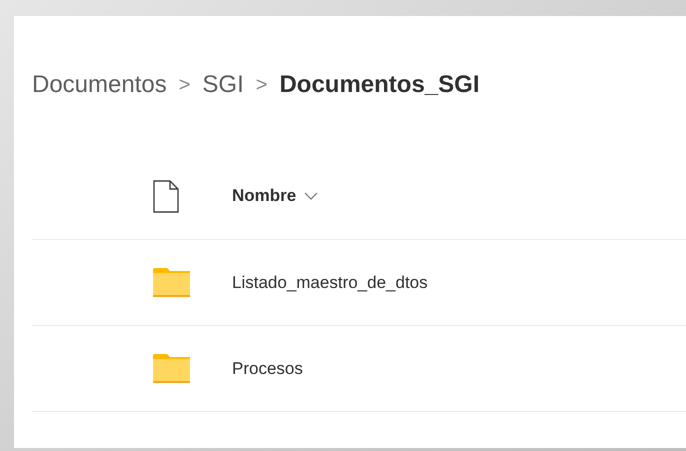 This screenshot has width=686, height=451. Describe the element at coordinates (223, 85) in the screenshot. I see `breadcrumb-link: SGI` at that location.